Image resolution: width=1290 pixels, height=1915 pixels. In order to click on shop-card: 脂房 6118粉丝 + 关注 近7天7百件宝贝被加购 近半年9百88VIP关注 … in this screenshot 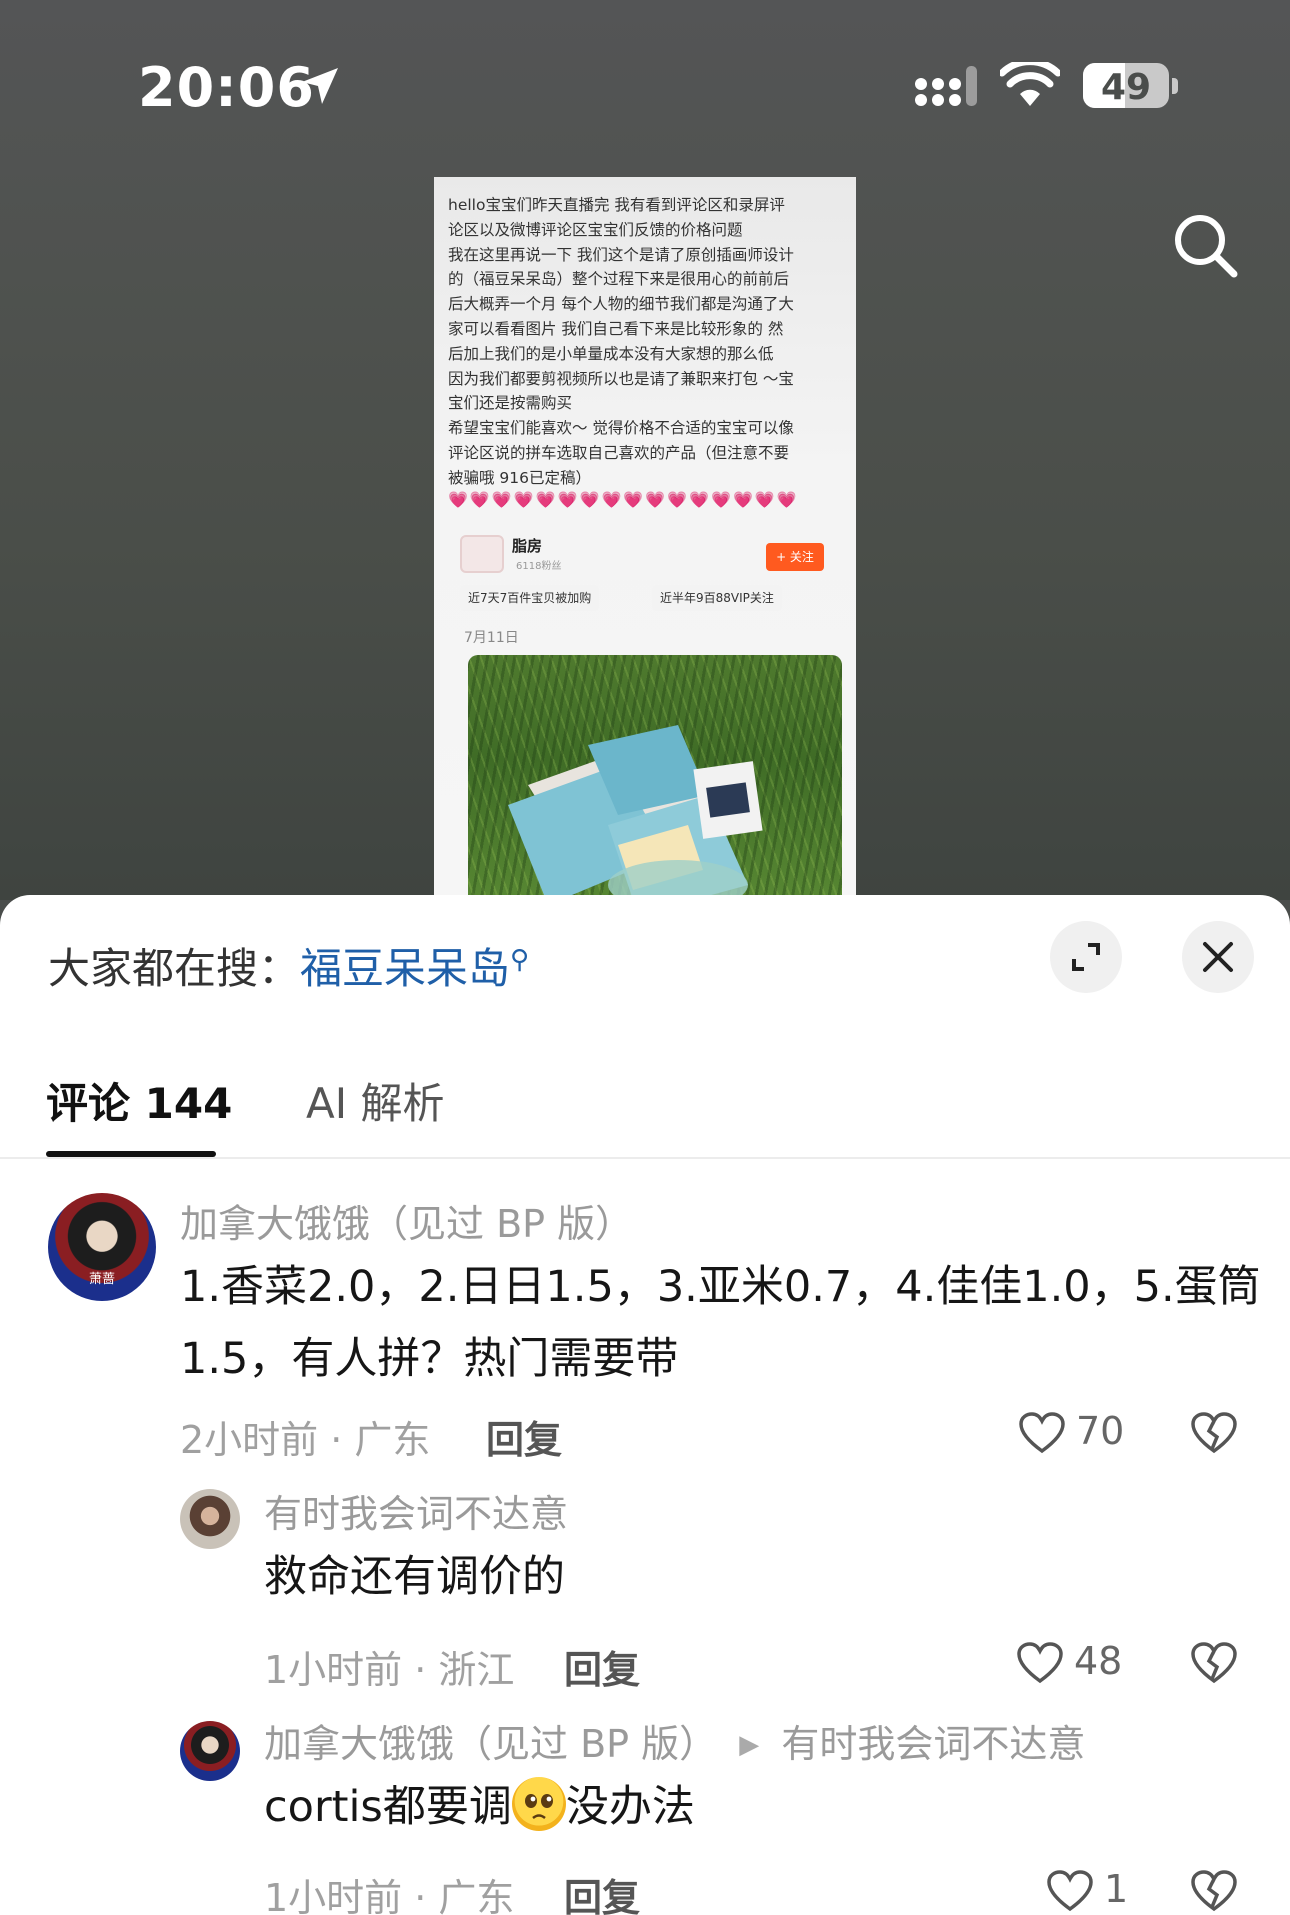, I will do `click(651, 717)`.